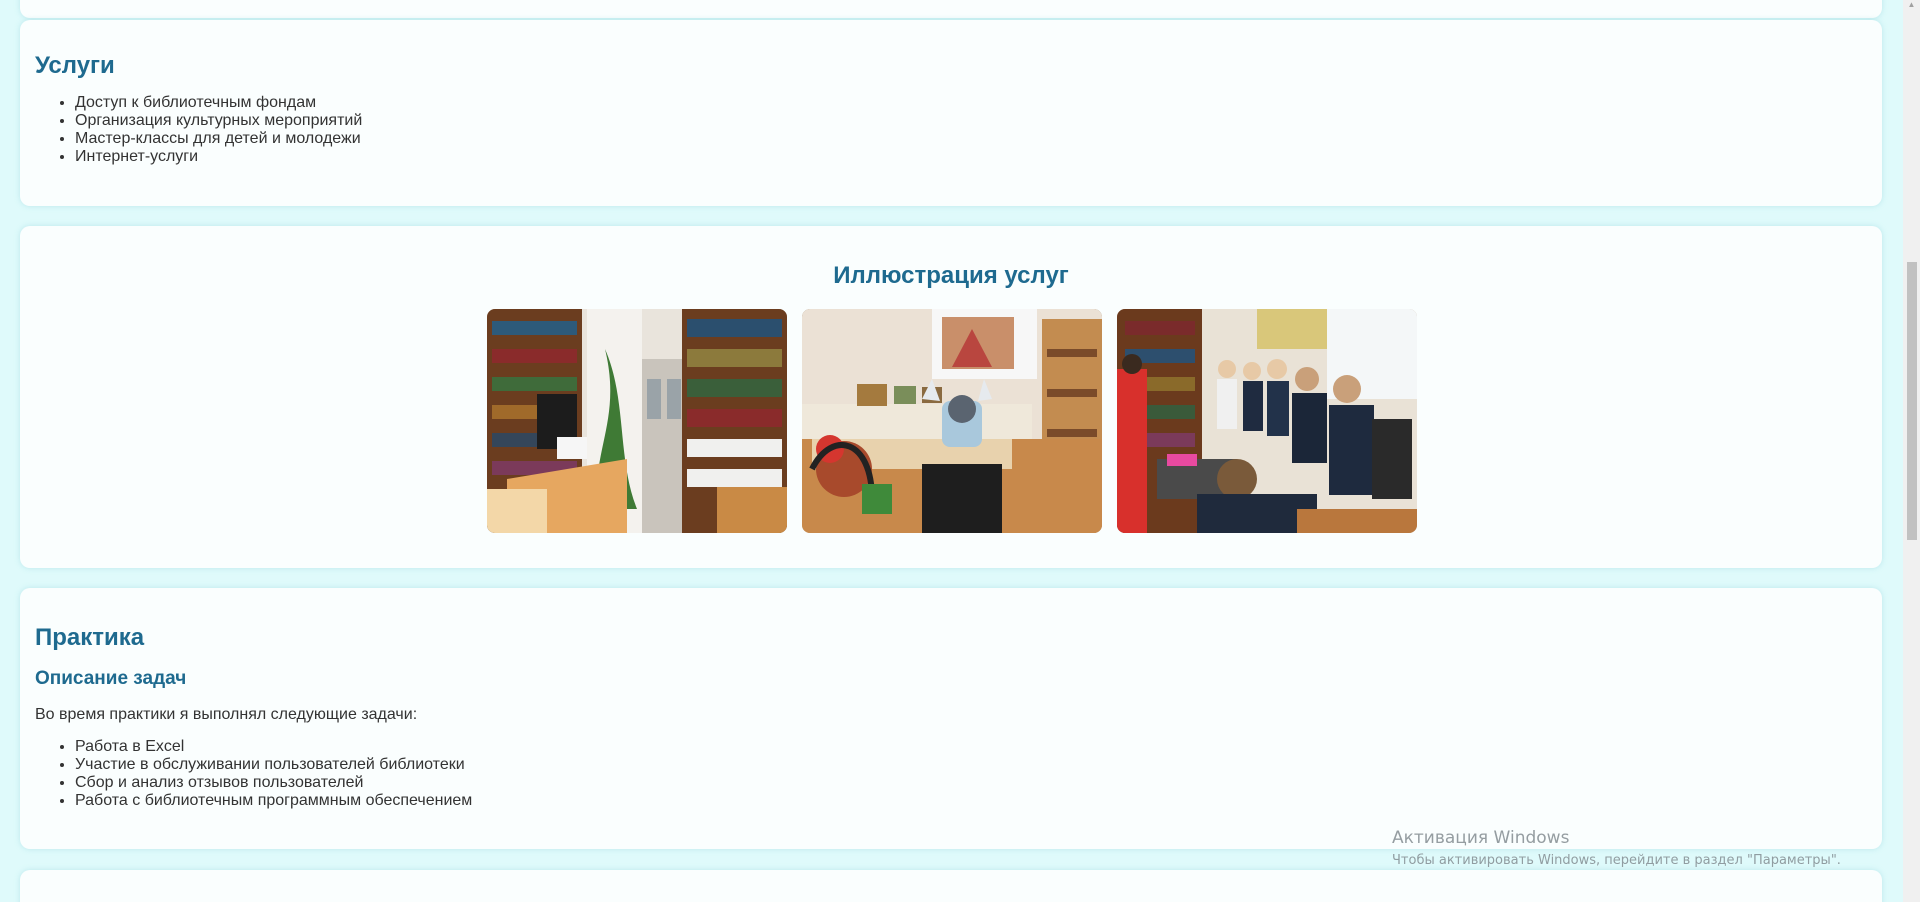 This screenshot has width=1920, height=902. I want to click on list-item: Мастер-классы для детей и молодежи, so click(971, 139).